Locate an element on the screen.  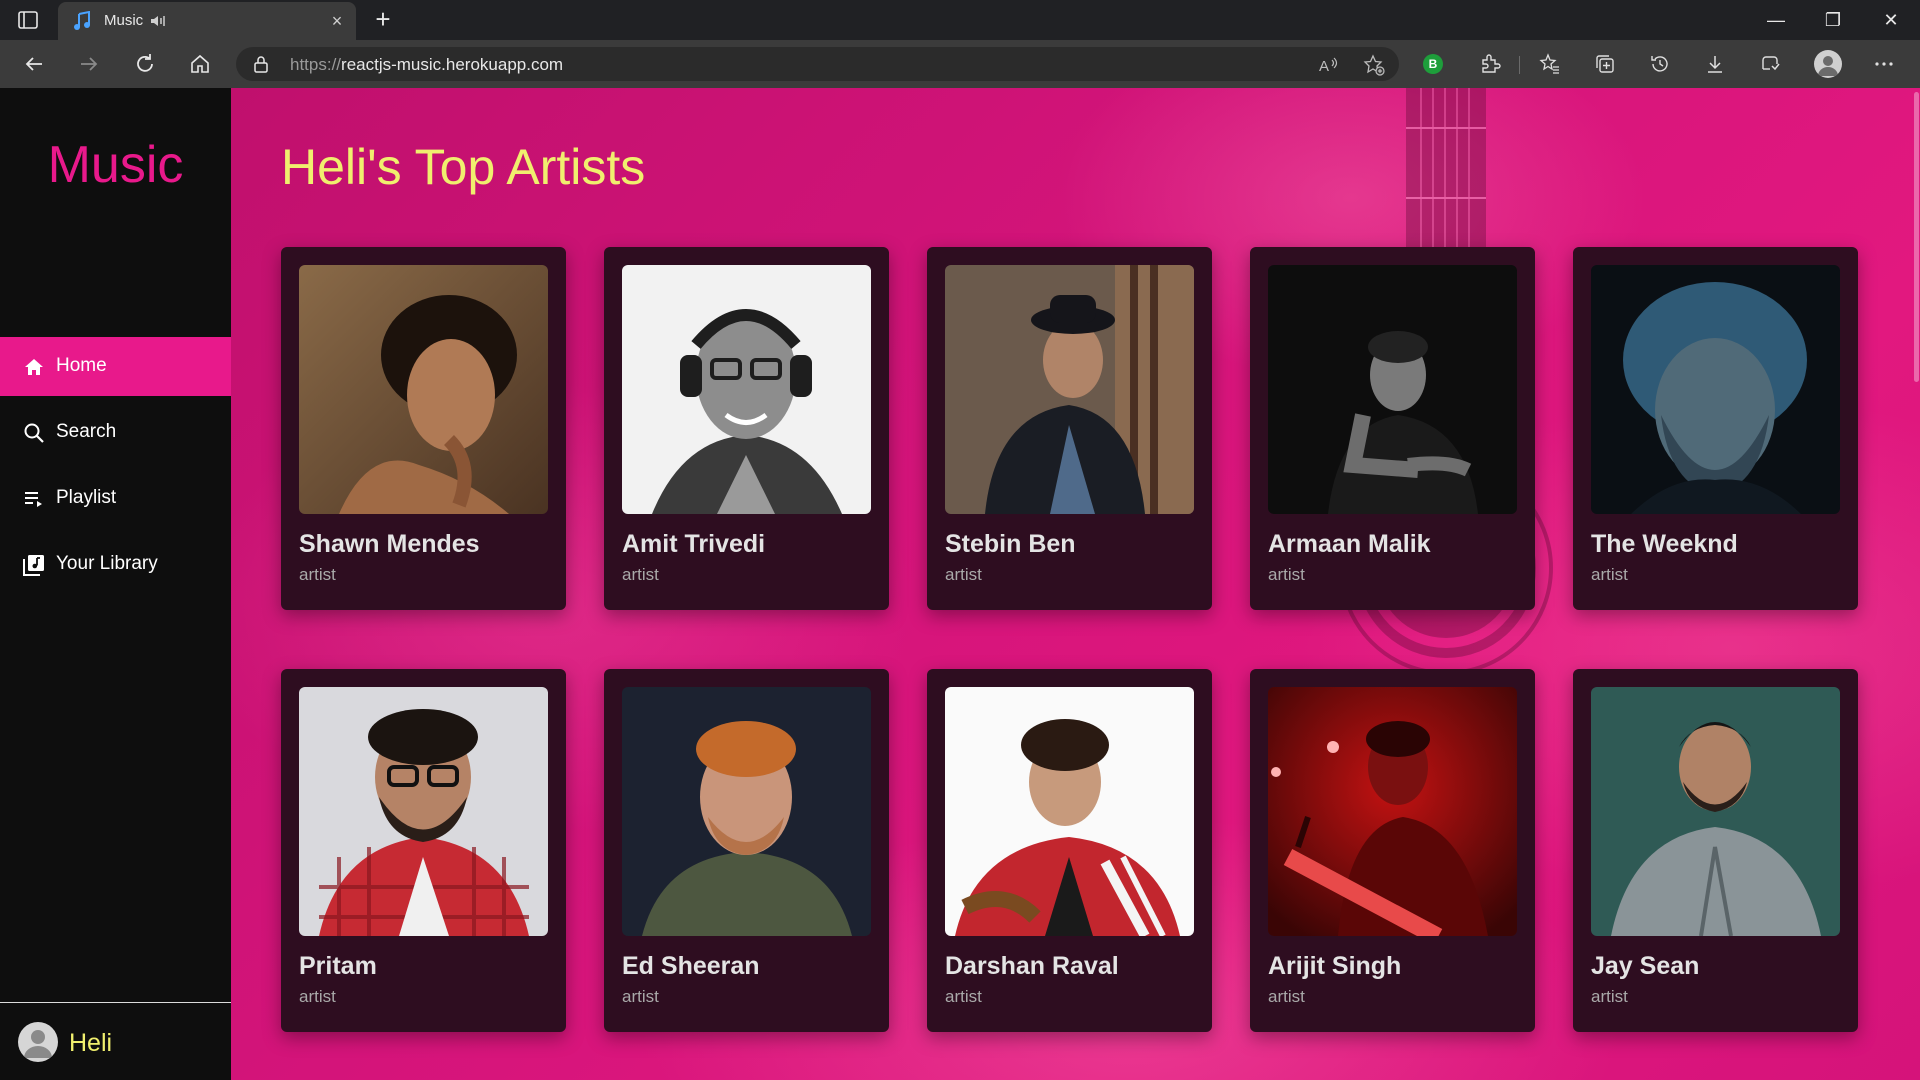
artist-card-shawn-mendes: Shawn Mendes artist is located at coordinates (423, 428).